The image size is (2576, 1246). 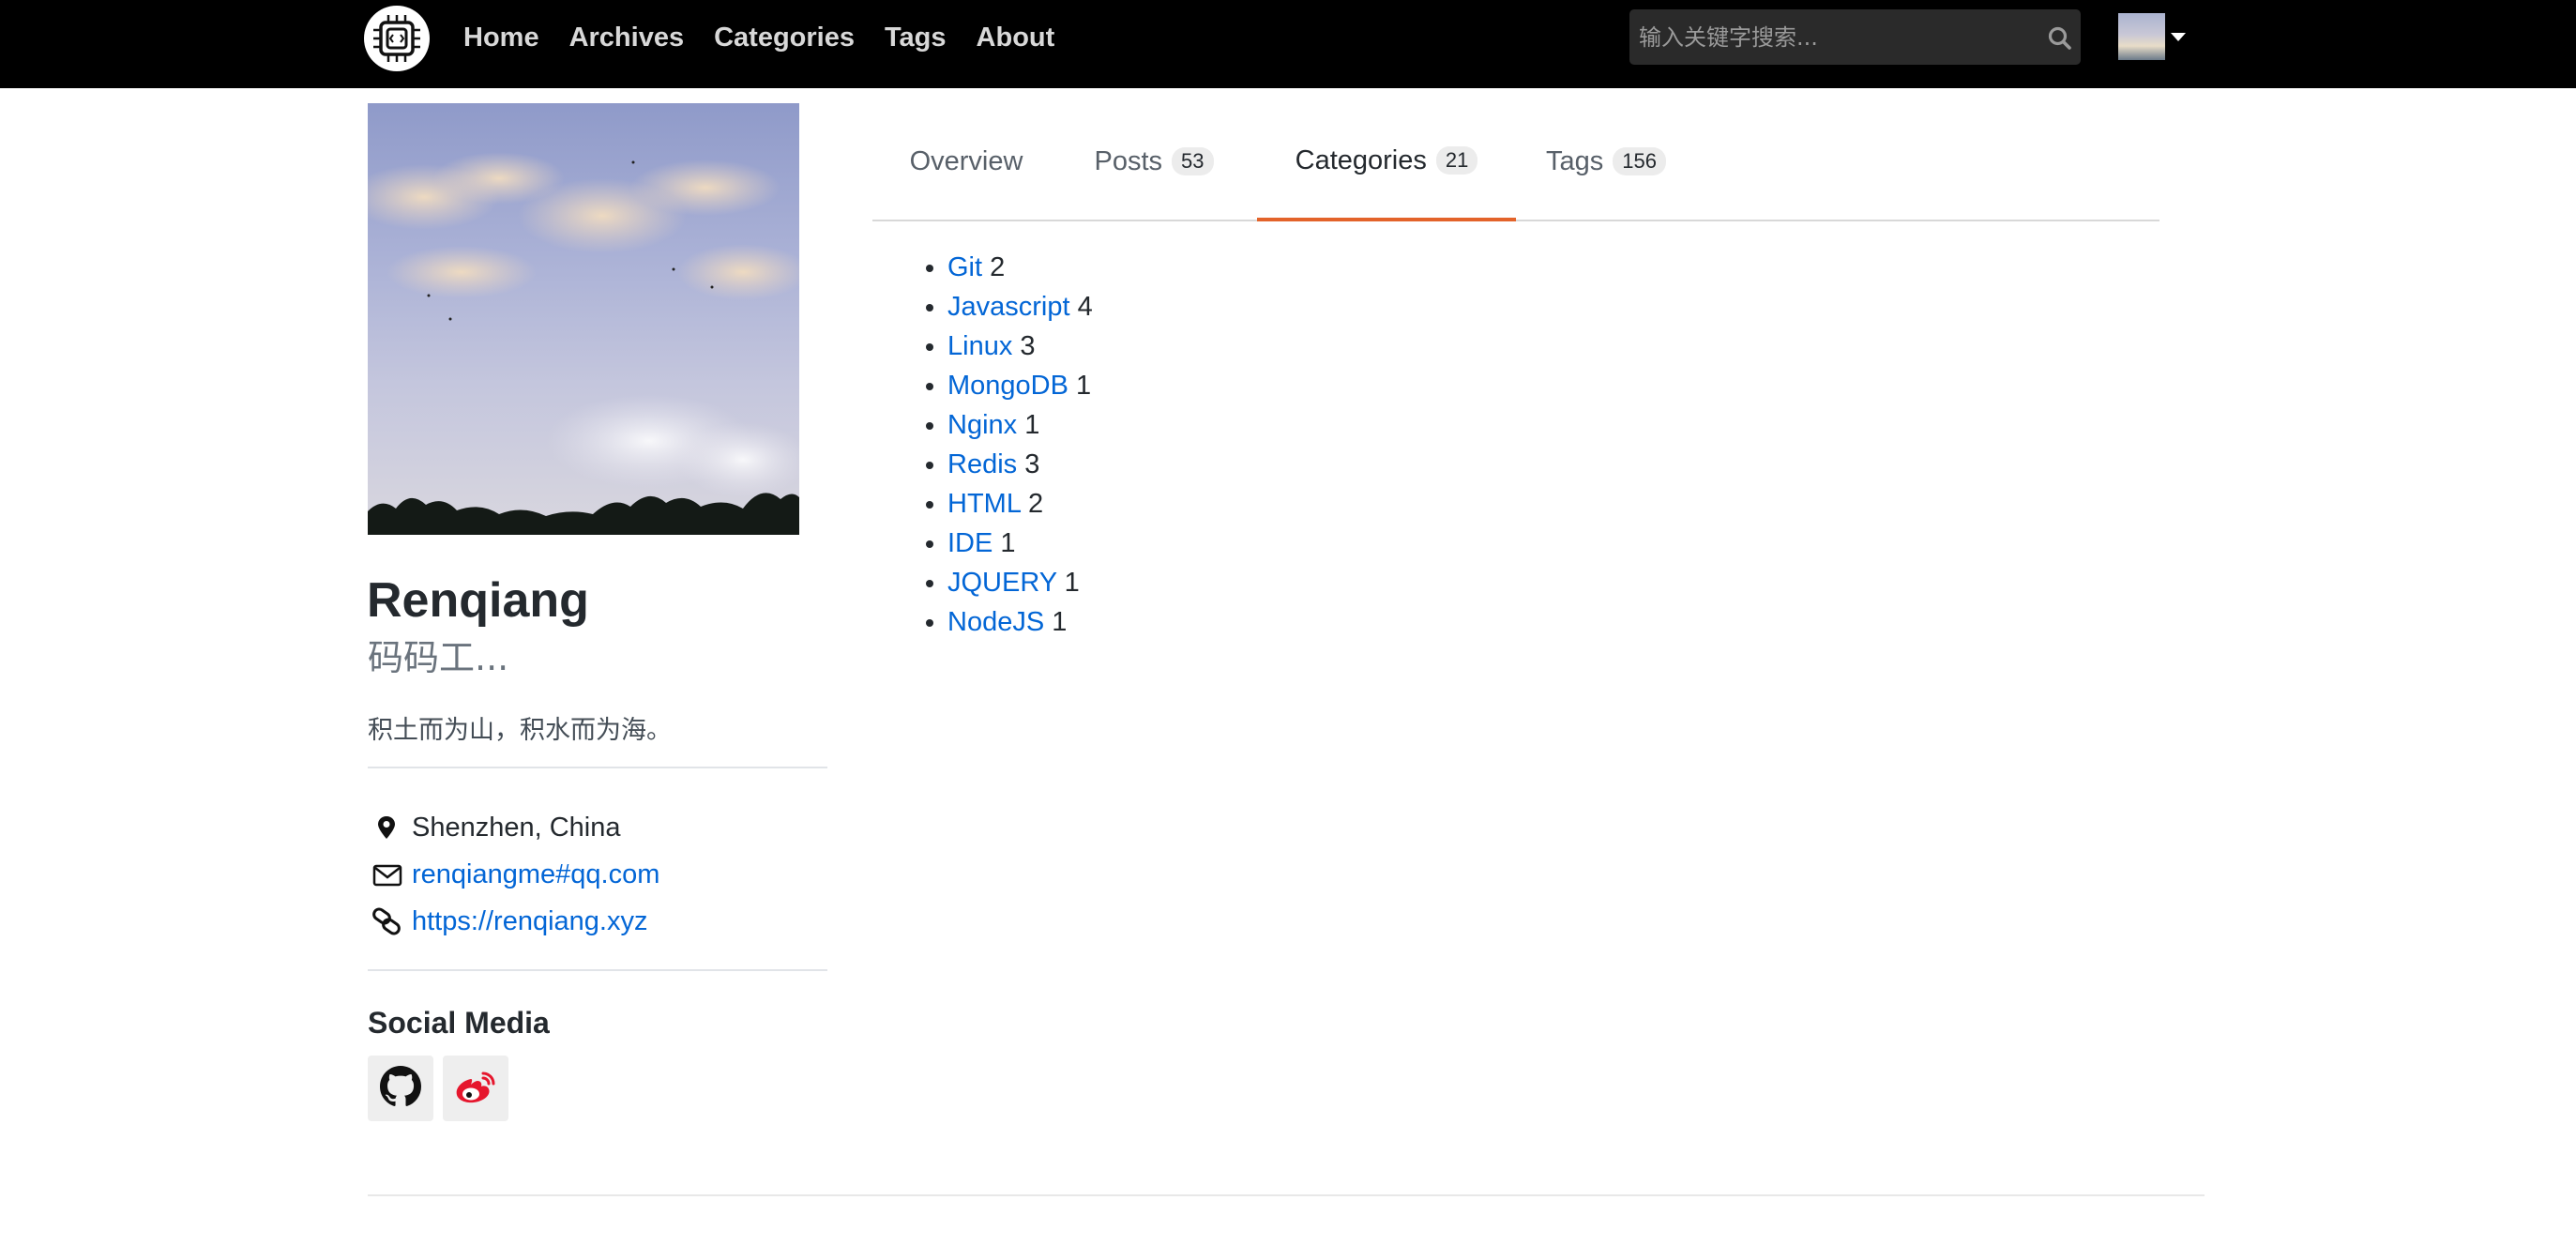 What do you see at coordinates (1007, 386) in the screenshot?
I see `category-link: MongoDB` at bounding box center [1007, 386].